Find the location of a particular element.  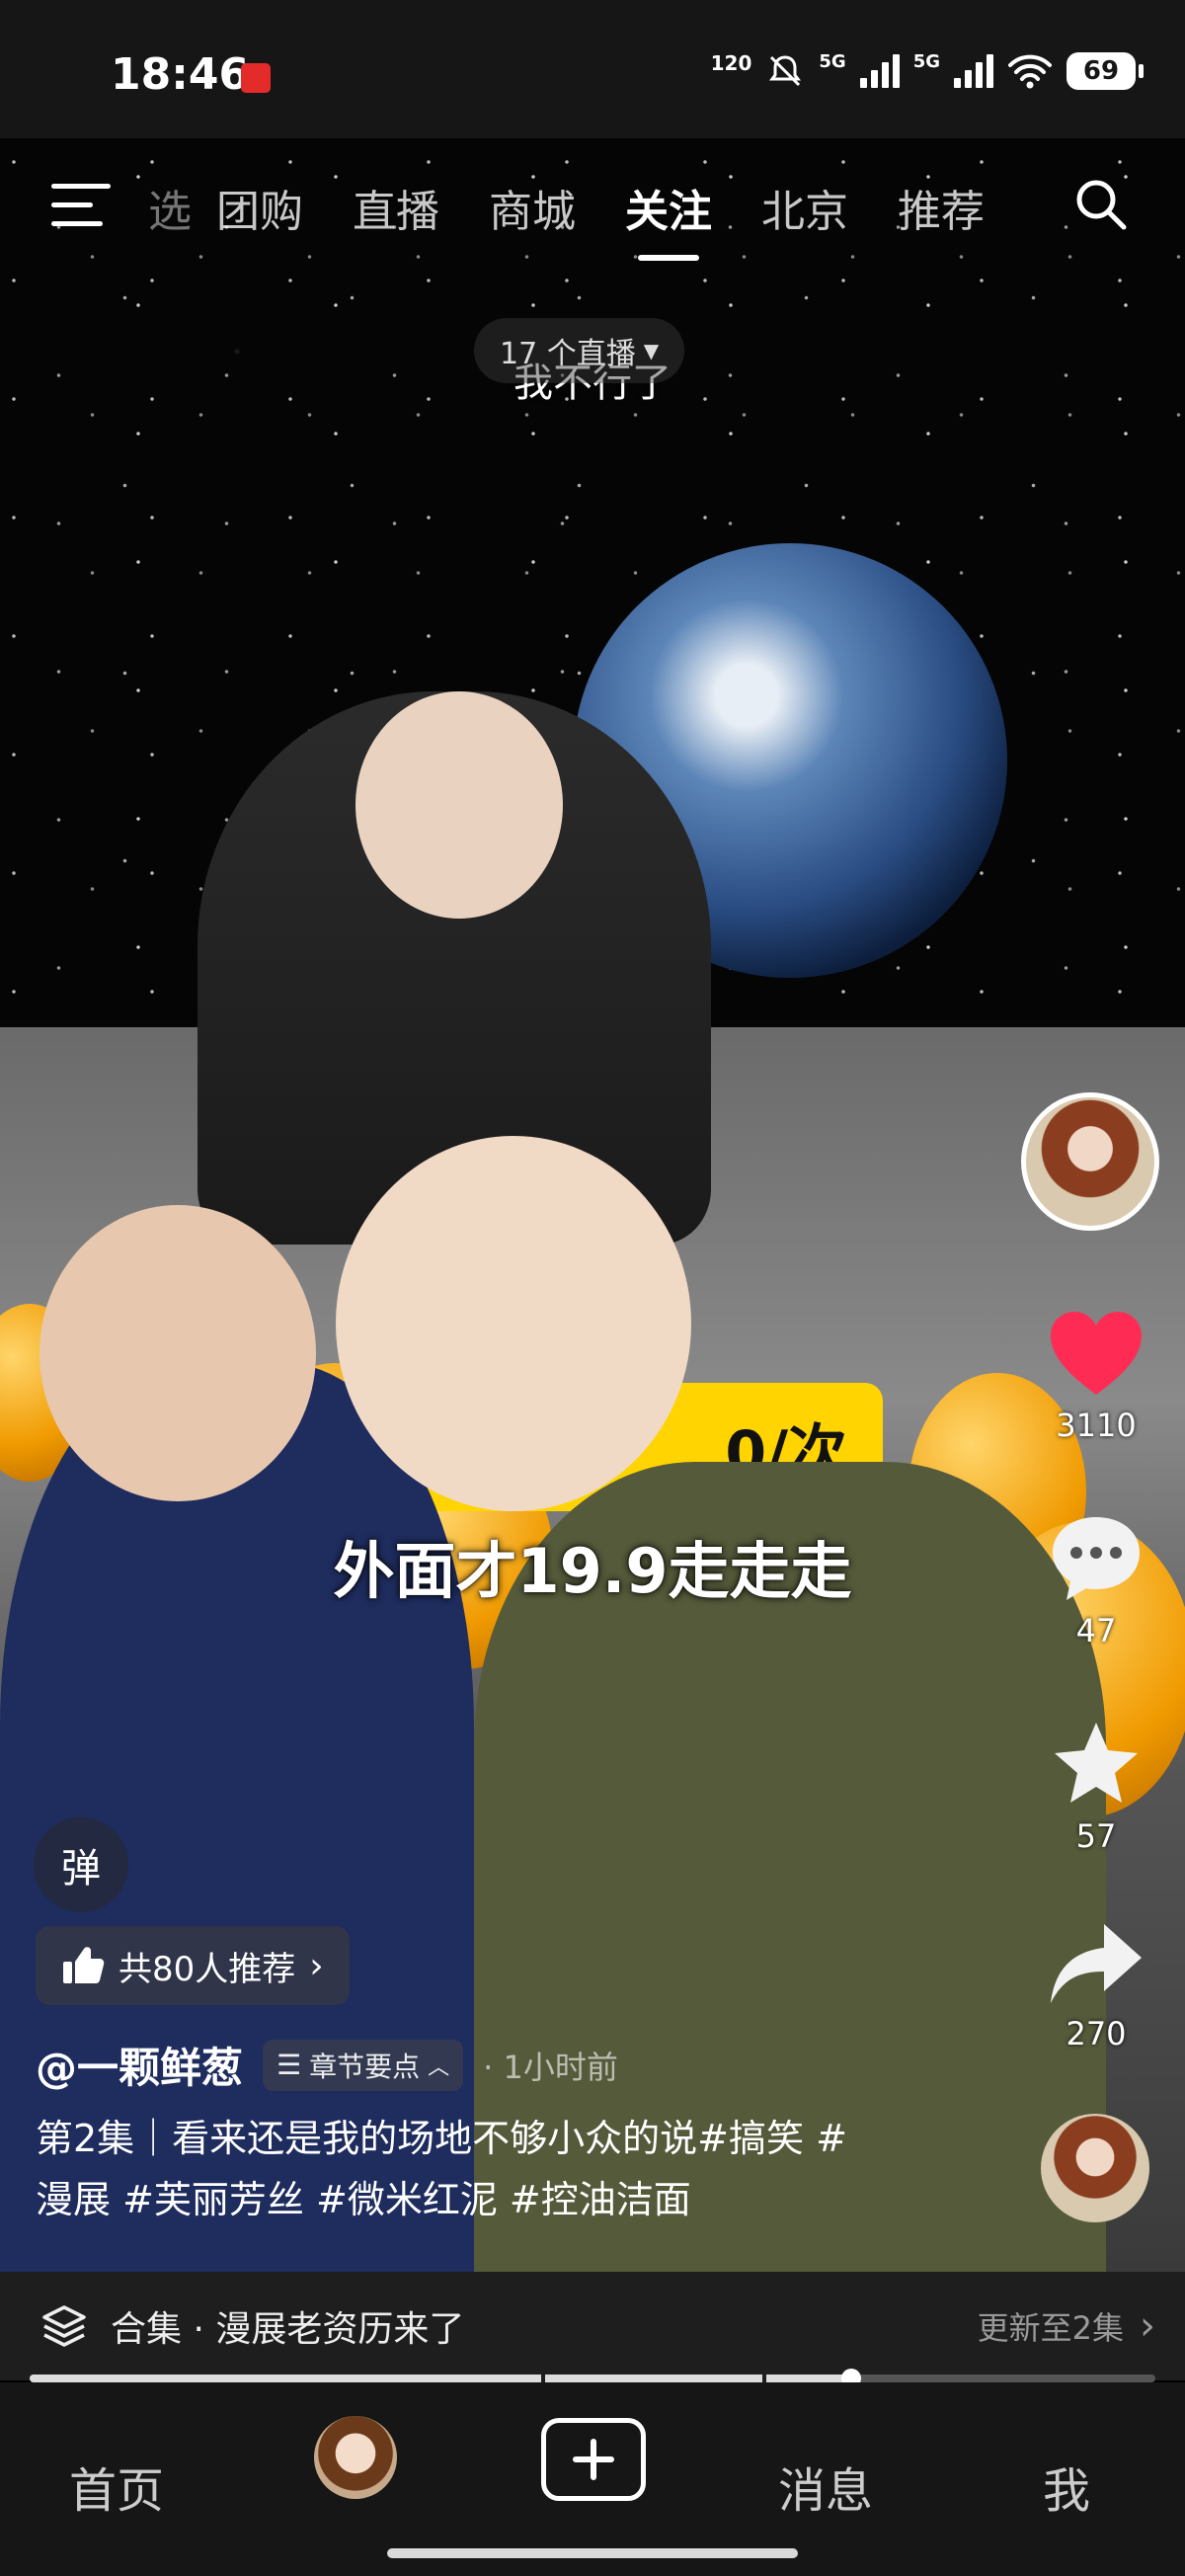

author-name: @一颗鲜葱 is located at coordinates (139, 2065).